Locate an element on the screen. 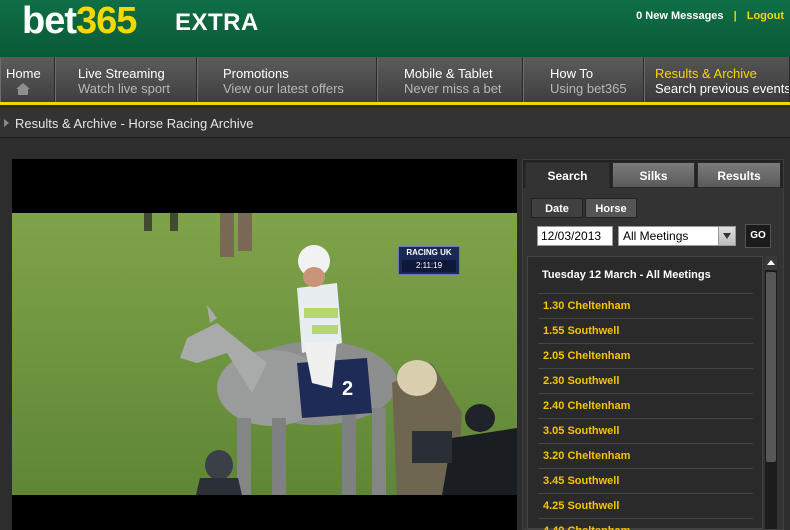 The height and width of the screenshot is (530, 790). list-item: 4.25 Southwell is located at coordinates (645, 505).